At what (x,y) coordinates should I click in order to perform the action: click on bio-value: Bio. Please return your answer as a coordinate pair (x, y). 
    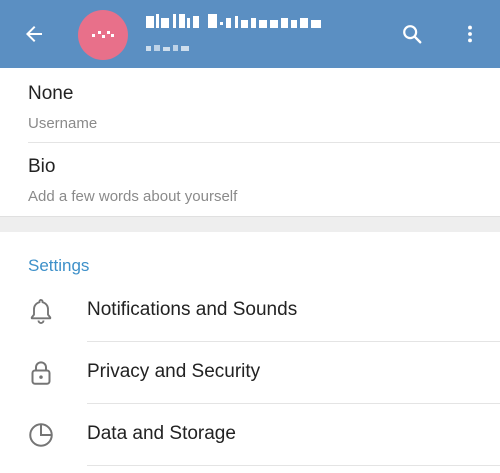
    Looking at the image, I should click on (42, 166).